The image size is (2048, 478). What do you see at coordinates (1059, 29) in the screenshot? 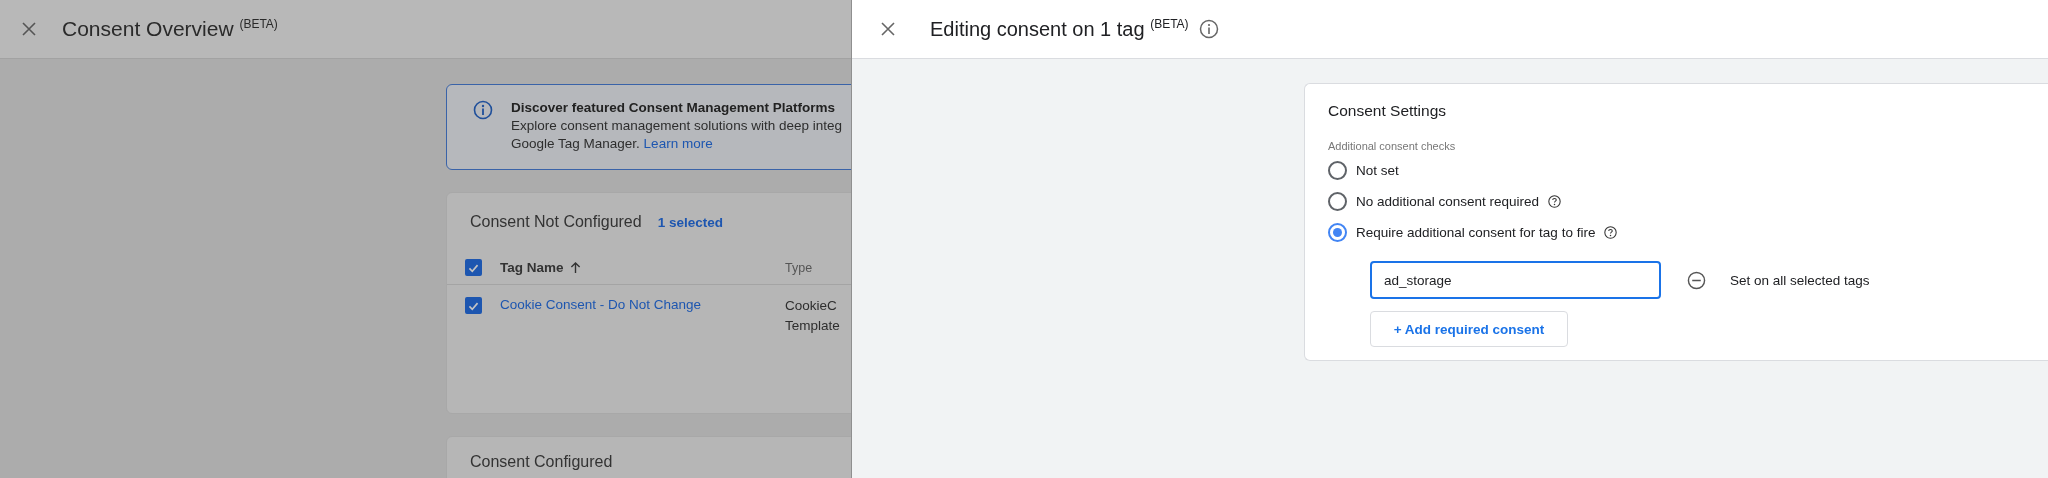
I see `panel-title: Editing consent on 1 tag $^{(BETA)}$` at bounding box center [1059, 29].